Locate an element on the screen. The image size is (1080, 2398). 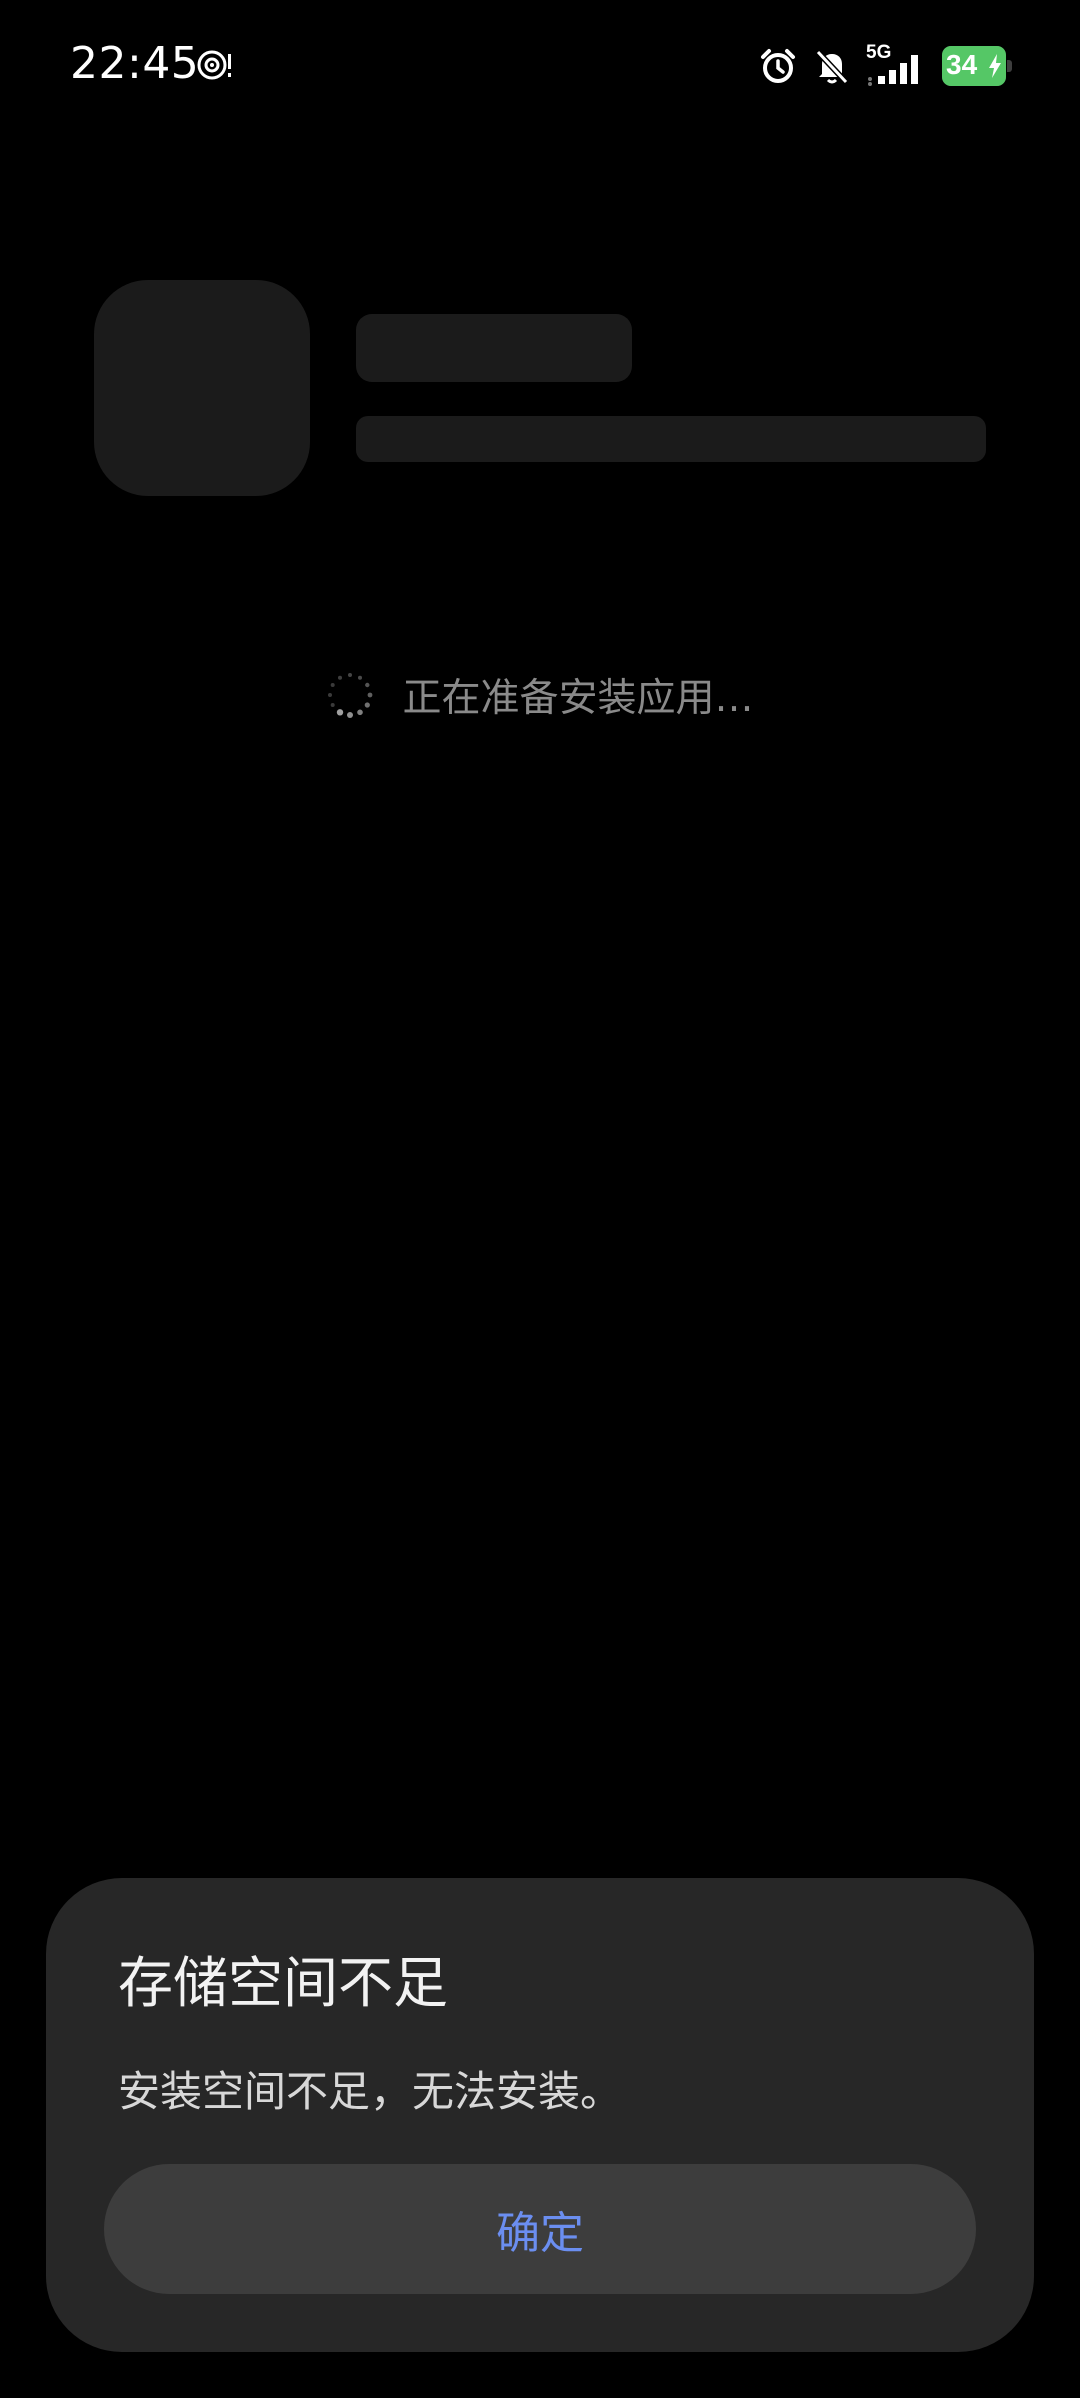
app-icon-placeholder is located at coordinates (202, 388).